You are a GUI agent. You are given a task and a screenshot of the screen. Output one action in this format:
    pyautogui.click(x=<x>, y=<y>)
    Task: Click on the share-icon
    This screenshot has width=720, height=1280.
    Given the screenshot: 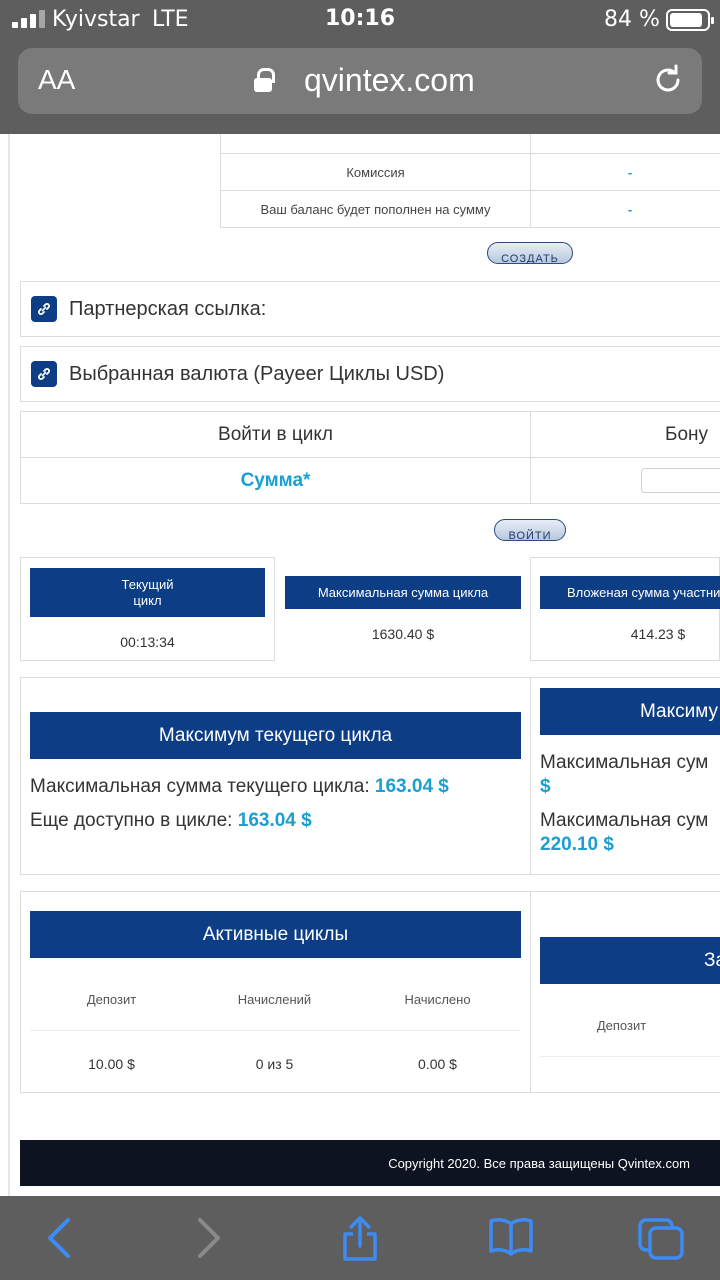 What is the action you would take?
    pyautogui.click(x=360, y=1239)
    